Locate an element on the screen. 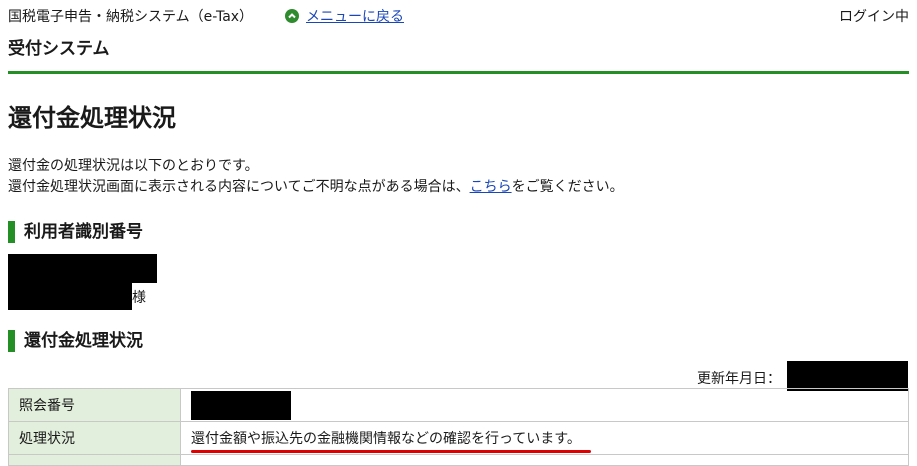 The height and width of the screenshot is (466, 917). processing-status-cell: 還付金額や振込先の金融機関情報などの確認を行っています。 is located at coordinates (544, 438).